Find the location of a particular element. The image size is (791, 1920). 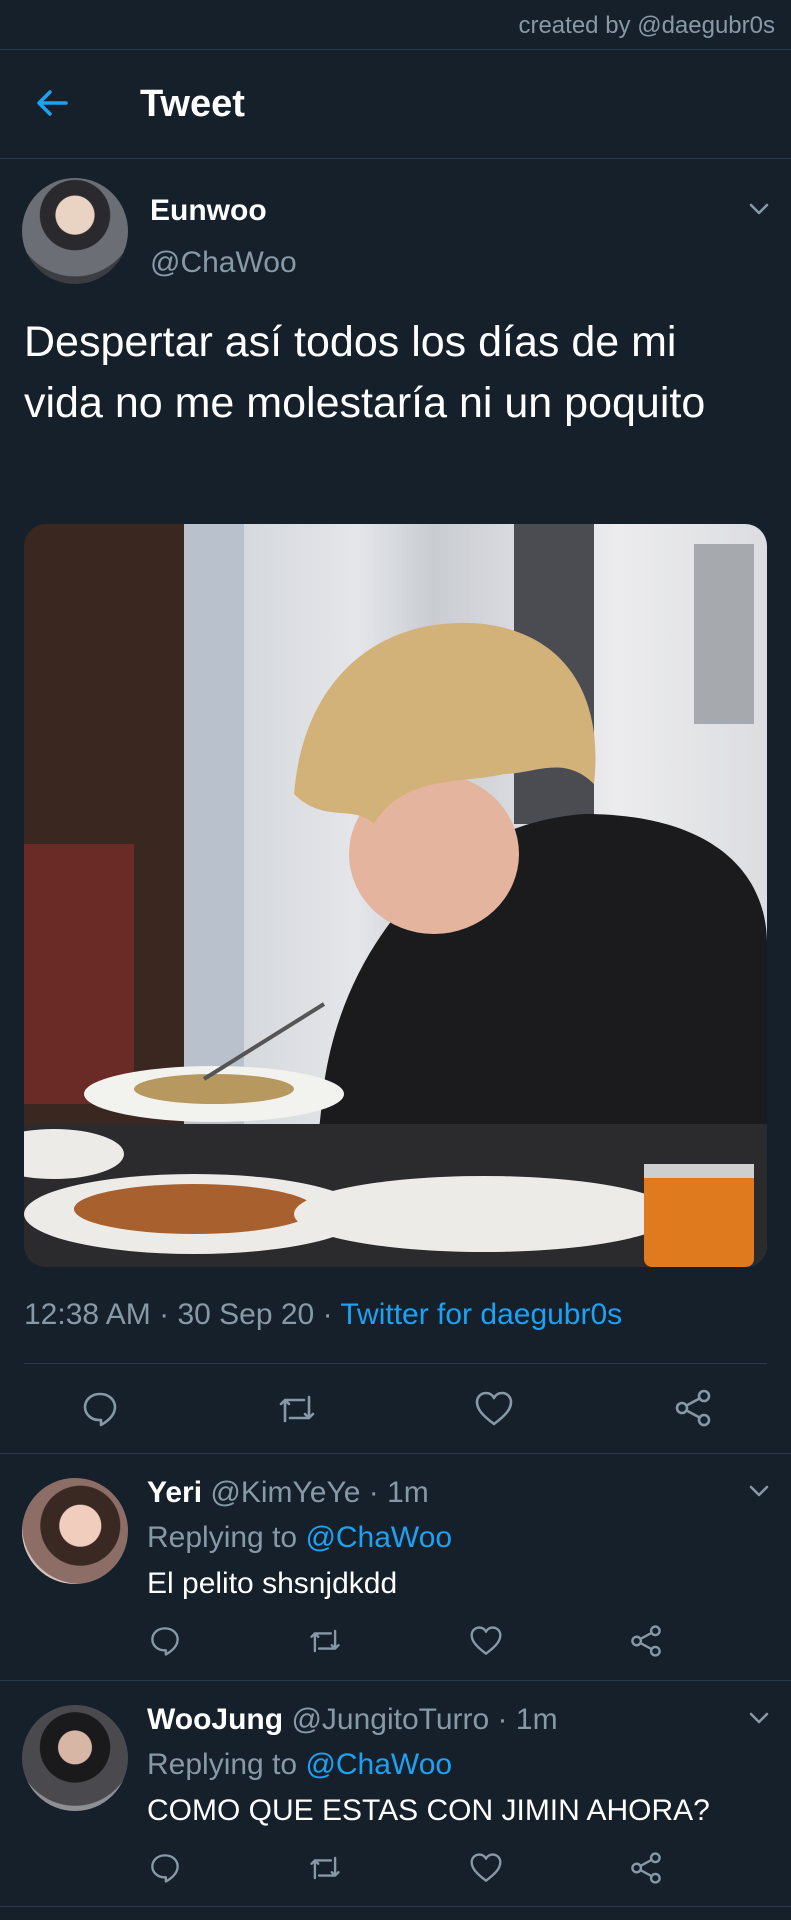

author-handle: @ChaWoo is located at coordinates (223, 263).